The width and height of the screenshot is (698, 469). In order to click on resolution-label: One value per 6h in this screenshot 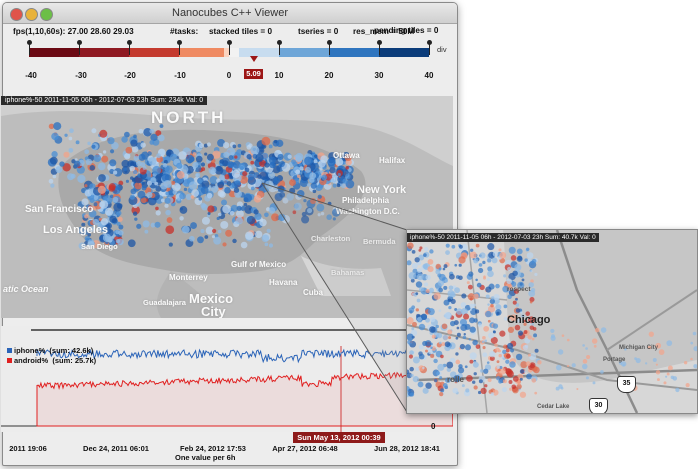, I will do `click(205, 457)`.